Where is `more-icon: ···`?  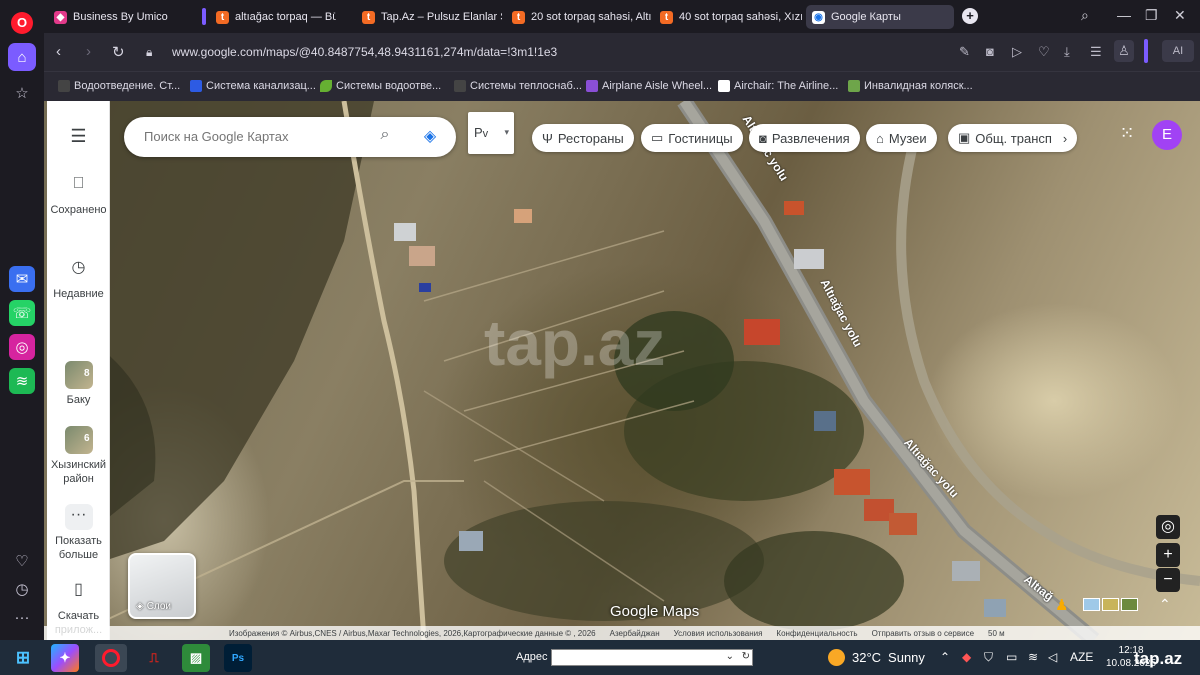
more-icon: ··· is located at coordinates (22, 617).